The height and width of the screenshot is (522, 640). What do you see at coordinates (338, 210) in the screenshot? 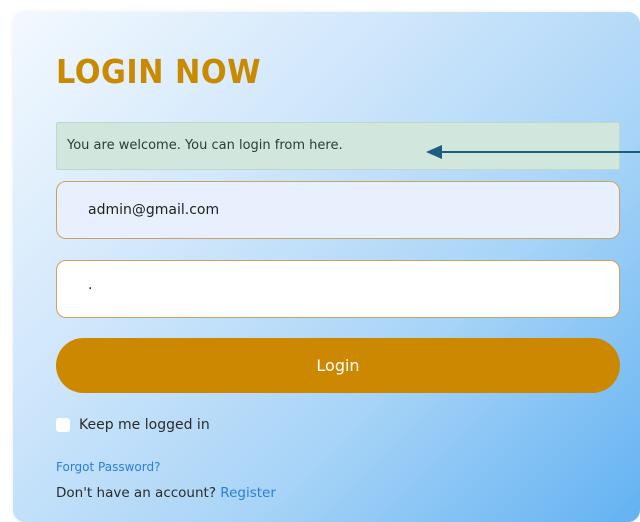
I see `email-field` at bounding box center [338, 210].